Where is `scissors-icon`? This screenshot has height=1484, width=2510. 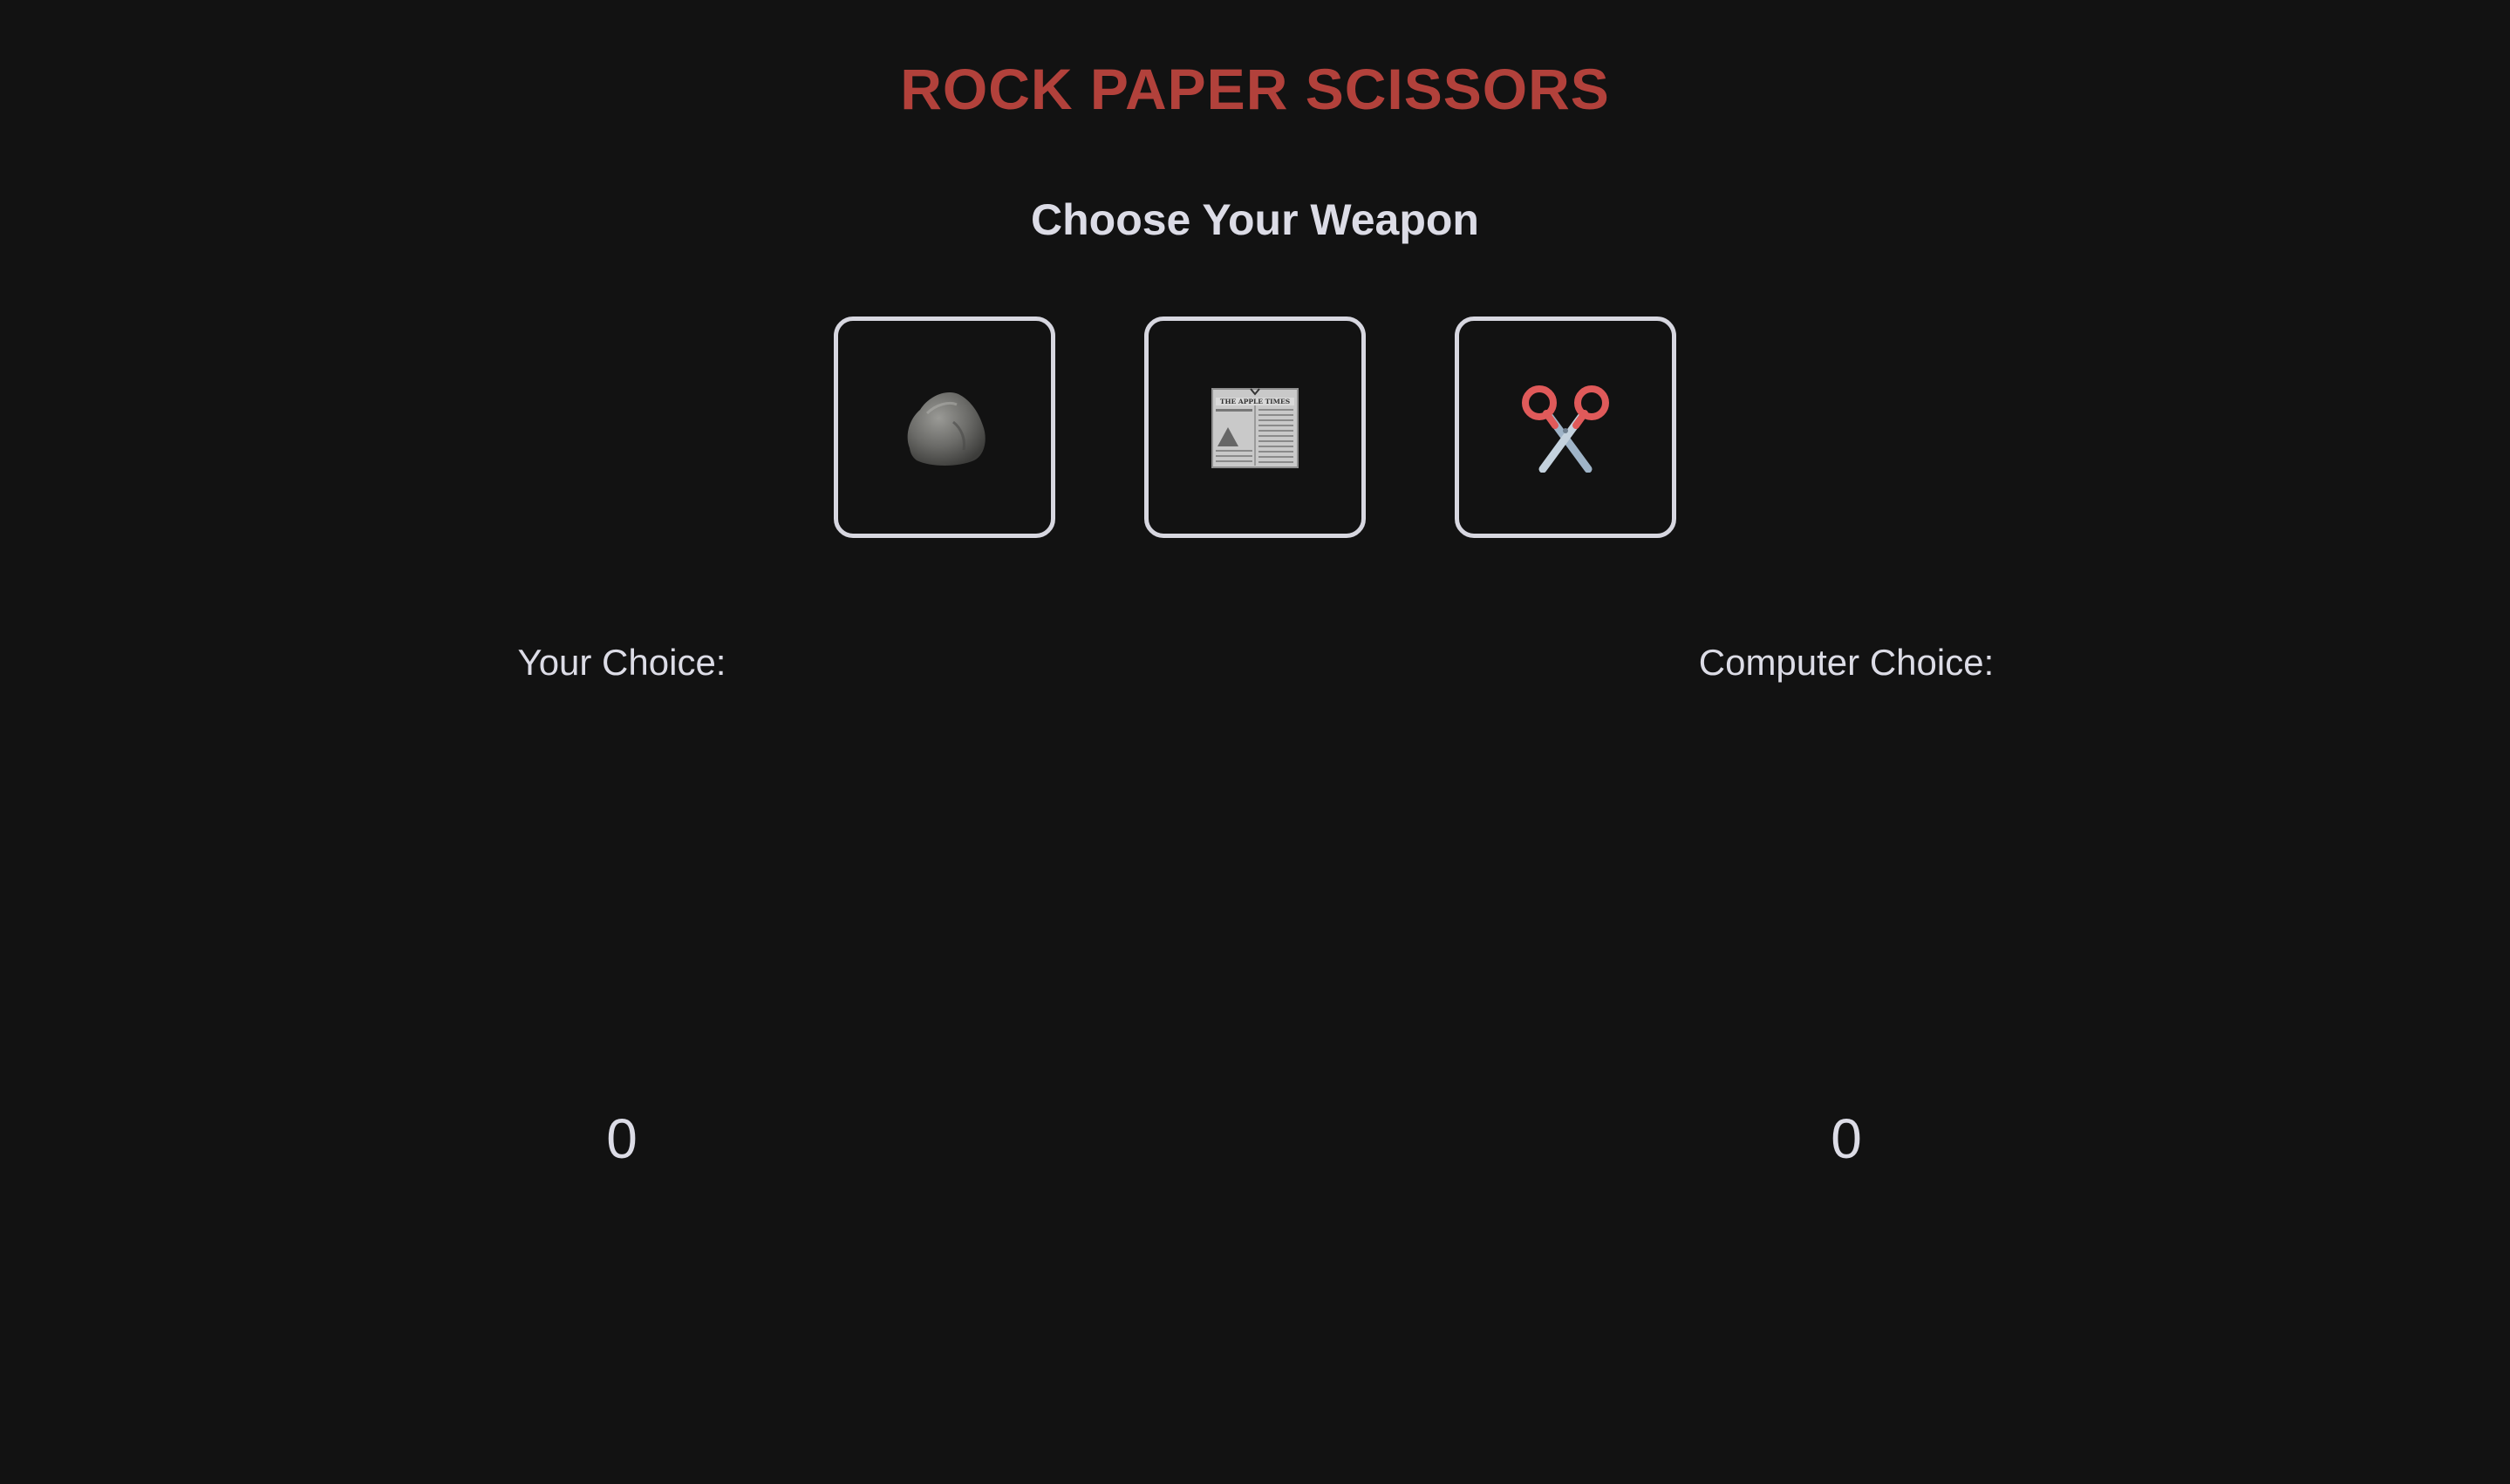 scissors-icon is located at coordinates (1565, 429).